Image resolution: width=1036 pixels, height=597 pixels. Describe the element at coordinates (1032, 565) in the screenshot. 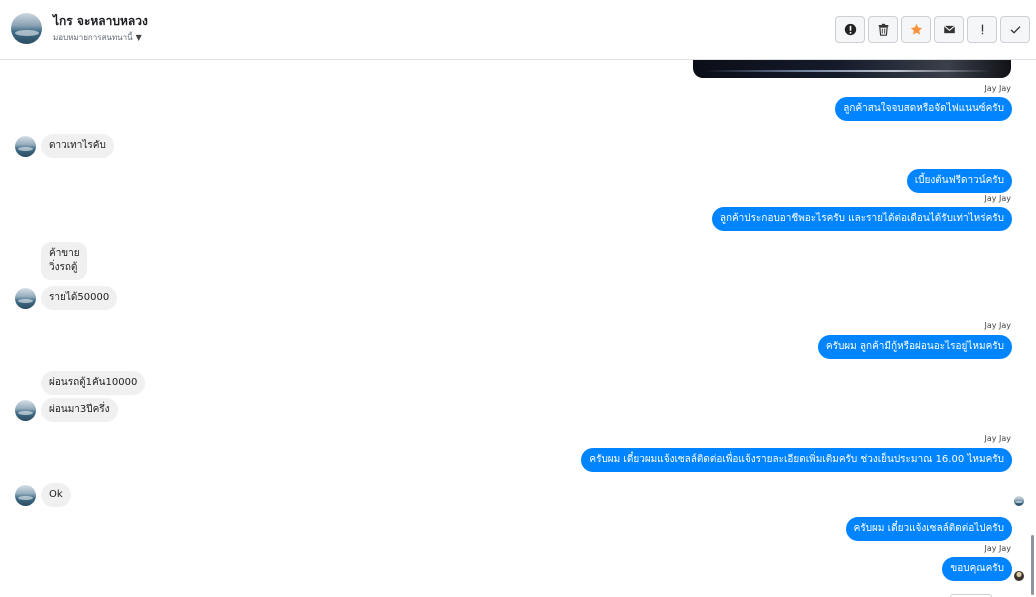

I see `thread-scrollbar` at that location.